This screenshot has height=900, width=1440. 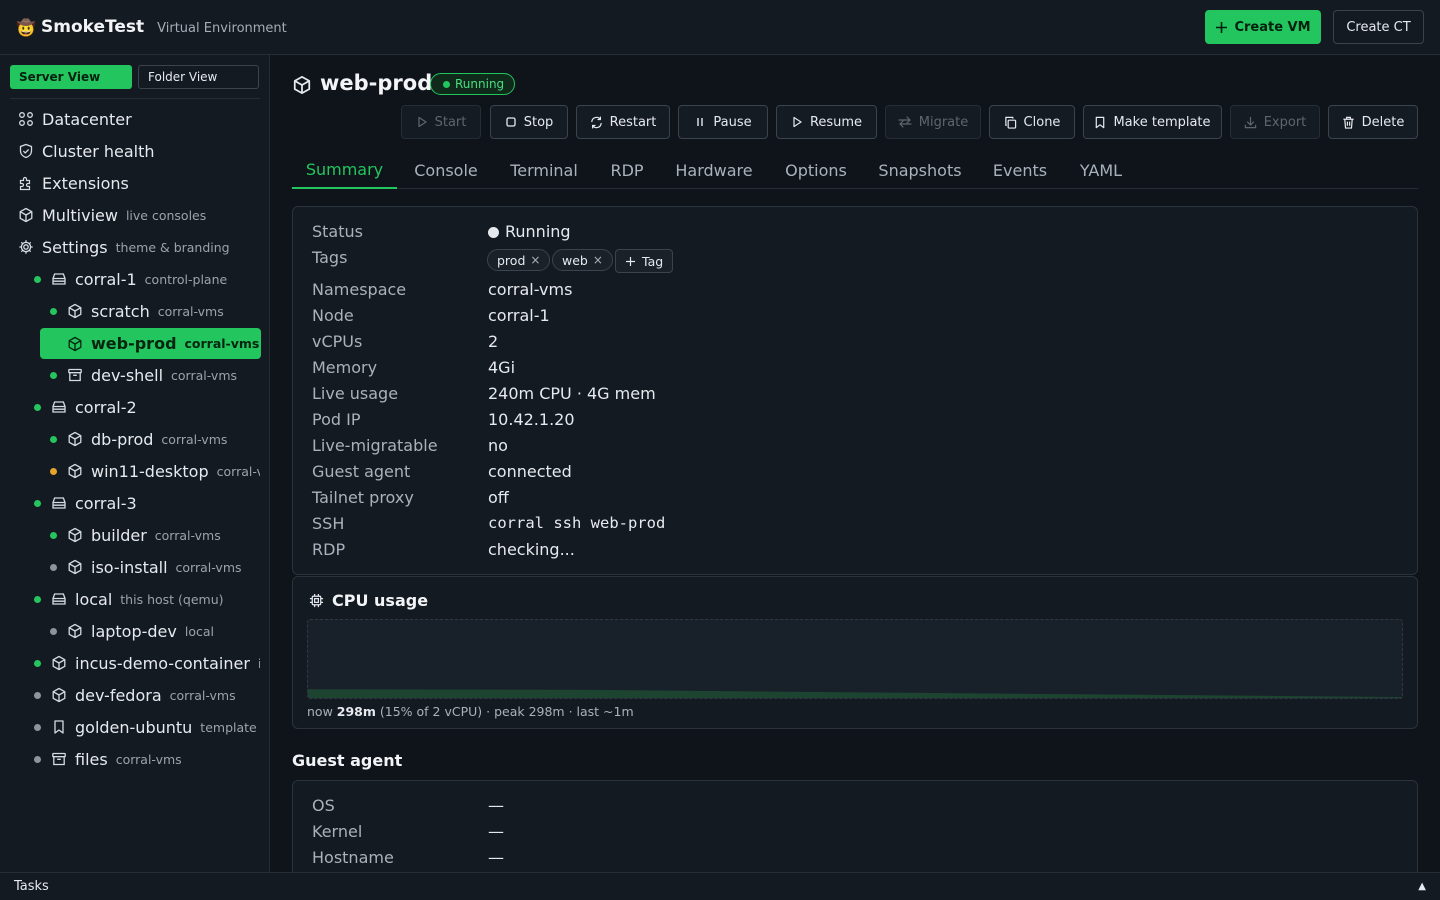 What do you see at coordinates (855, 693) in the screenshot?
I see `cpu-usage-area` at bounding box center [855, 693].